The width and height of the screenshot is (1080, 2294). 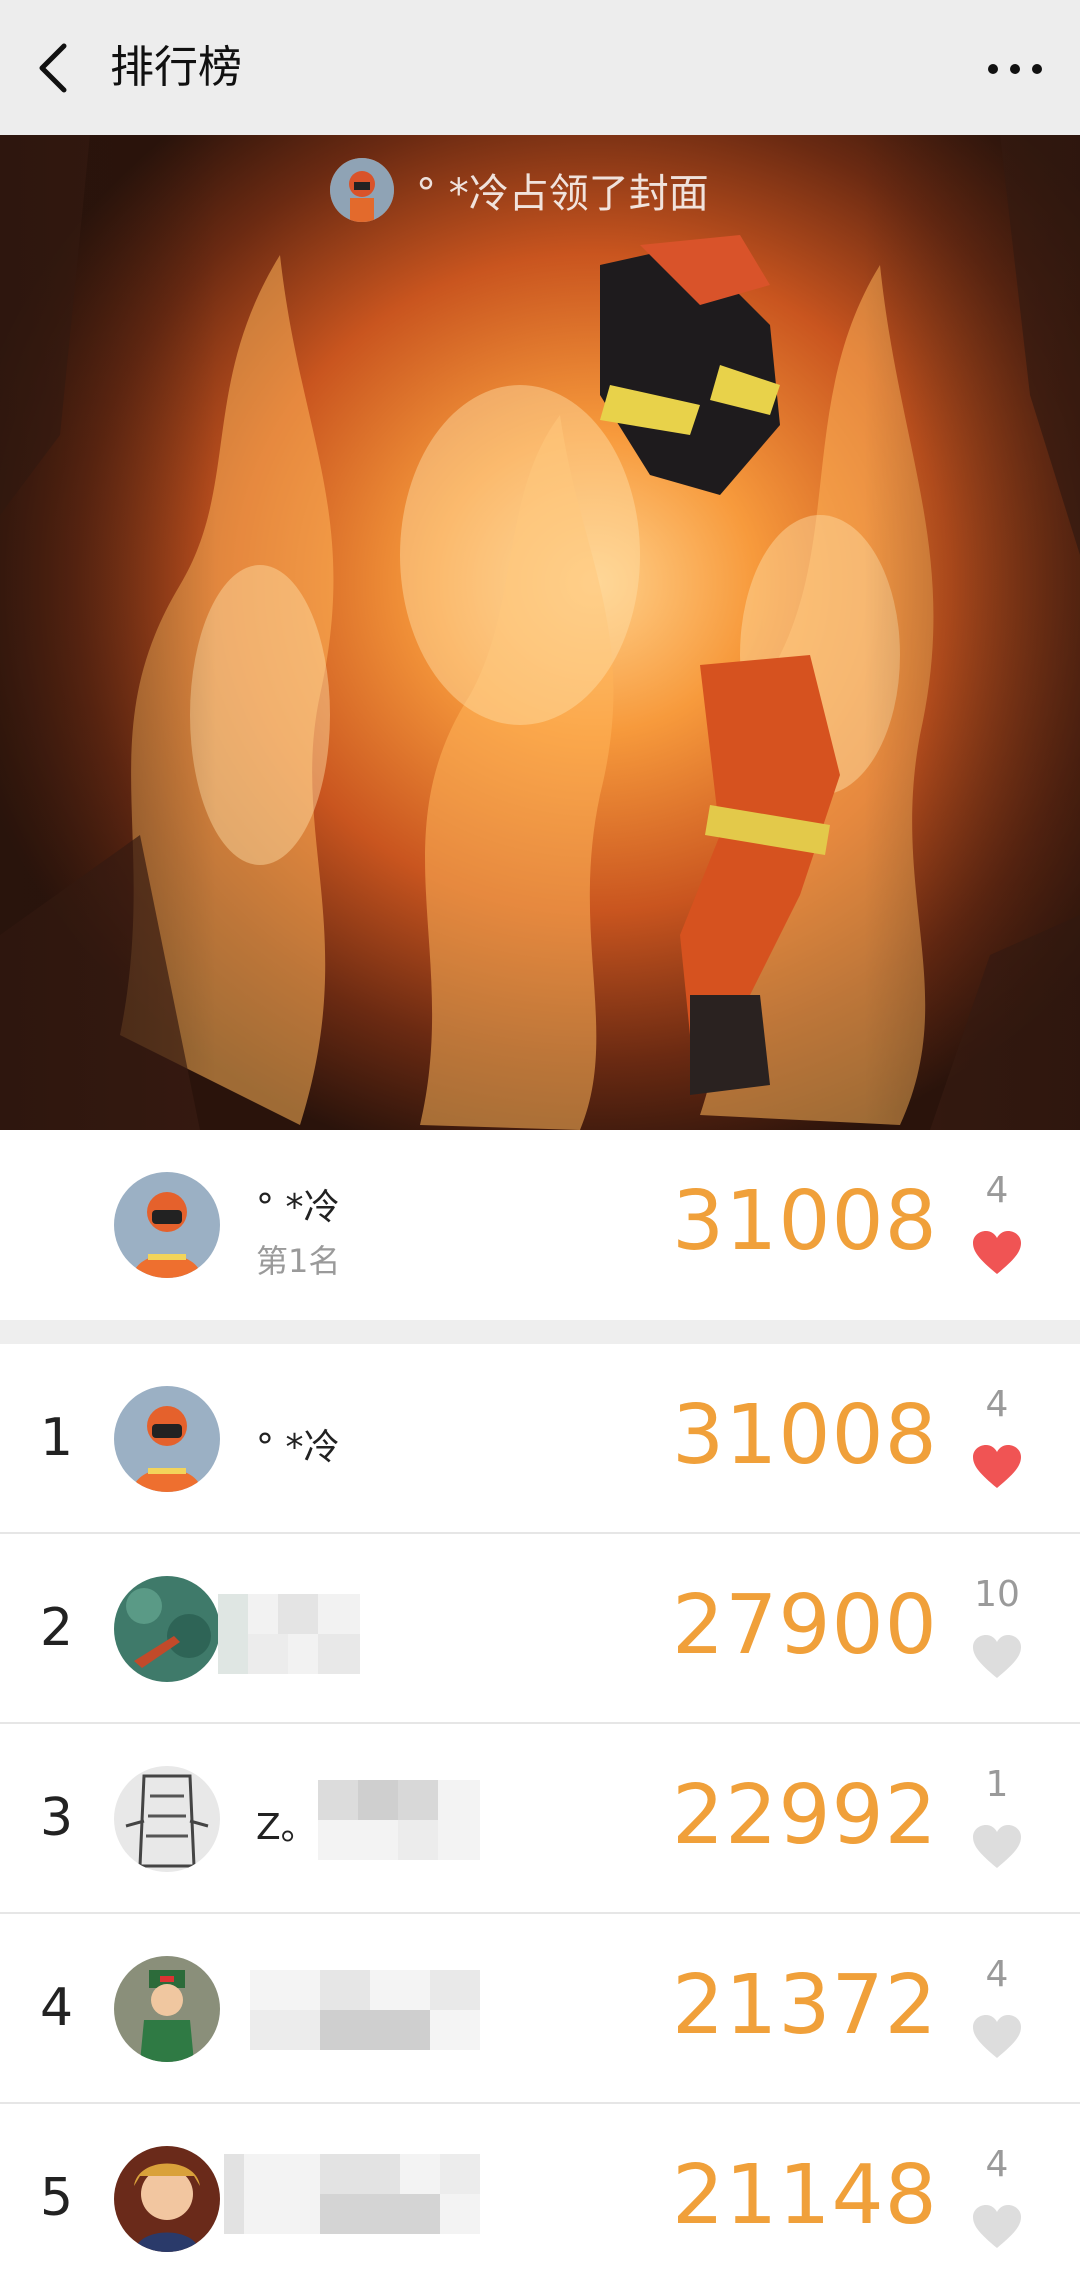 What do you see at coordinates (176, 67) in the screenshot?
I see `page-title: 排行榜` at bounding box center [176, 67].